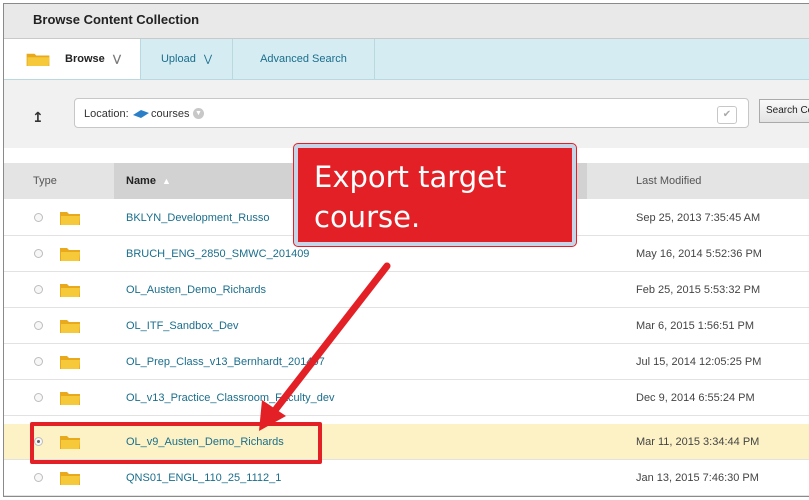 The height and width of the screenshot is (500, 809). What do you see at coordinates (203, 478) in the screenshot?
I see `row-item-name: QNS01_ENGL_110_25_1112_1` at bounding box center [203, 478].